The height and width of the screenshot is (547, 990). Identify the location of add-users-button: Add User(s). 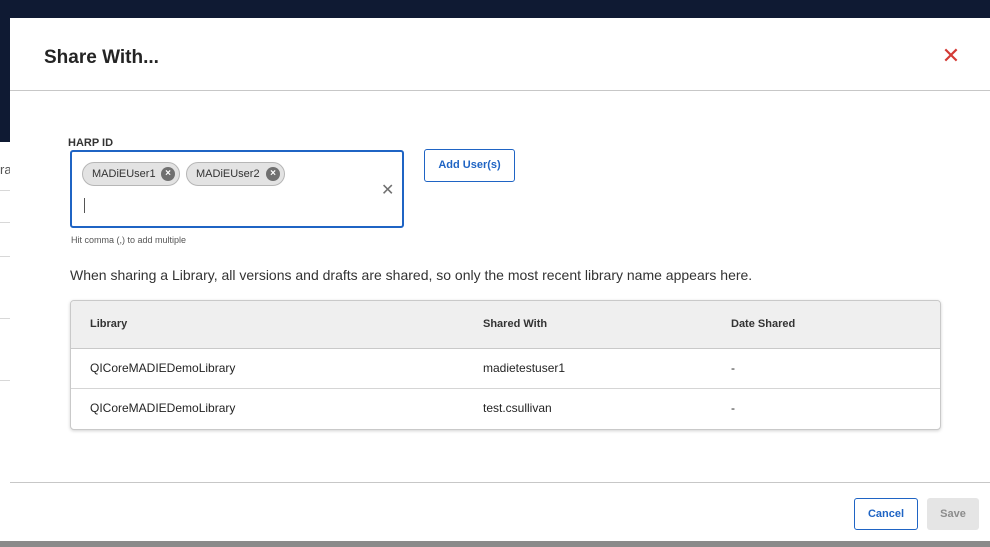
(469, 165).